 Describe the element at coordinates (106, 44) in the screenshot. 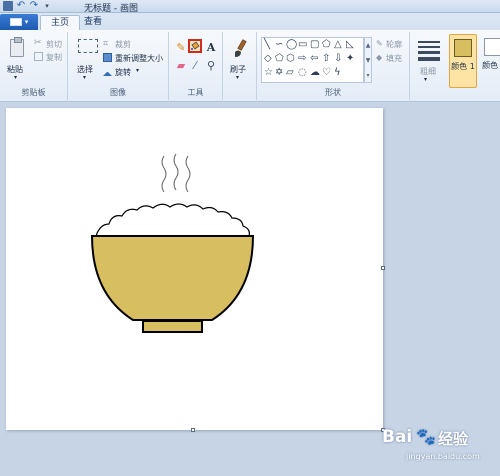

I see `crop-icon: ⌗` at that location.